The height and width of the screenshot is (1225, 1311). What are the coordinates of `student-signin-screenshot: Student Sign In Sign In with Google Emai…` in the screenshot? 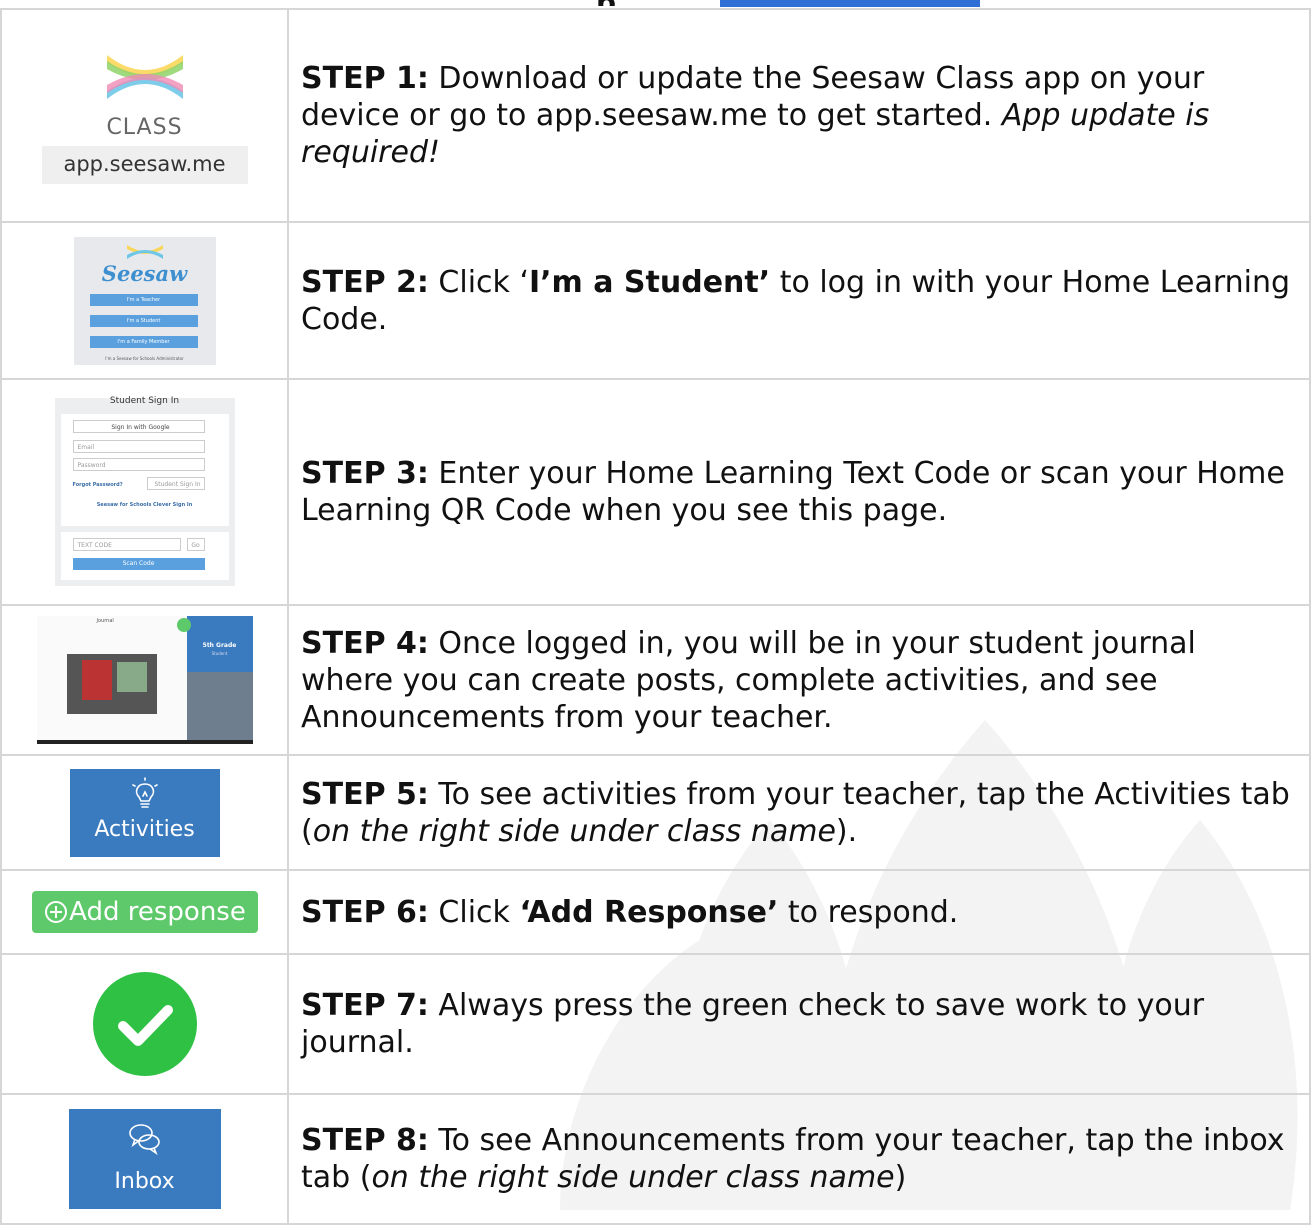 It's located at (144, 491).